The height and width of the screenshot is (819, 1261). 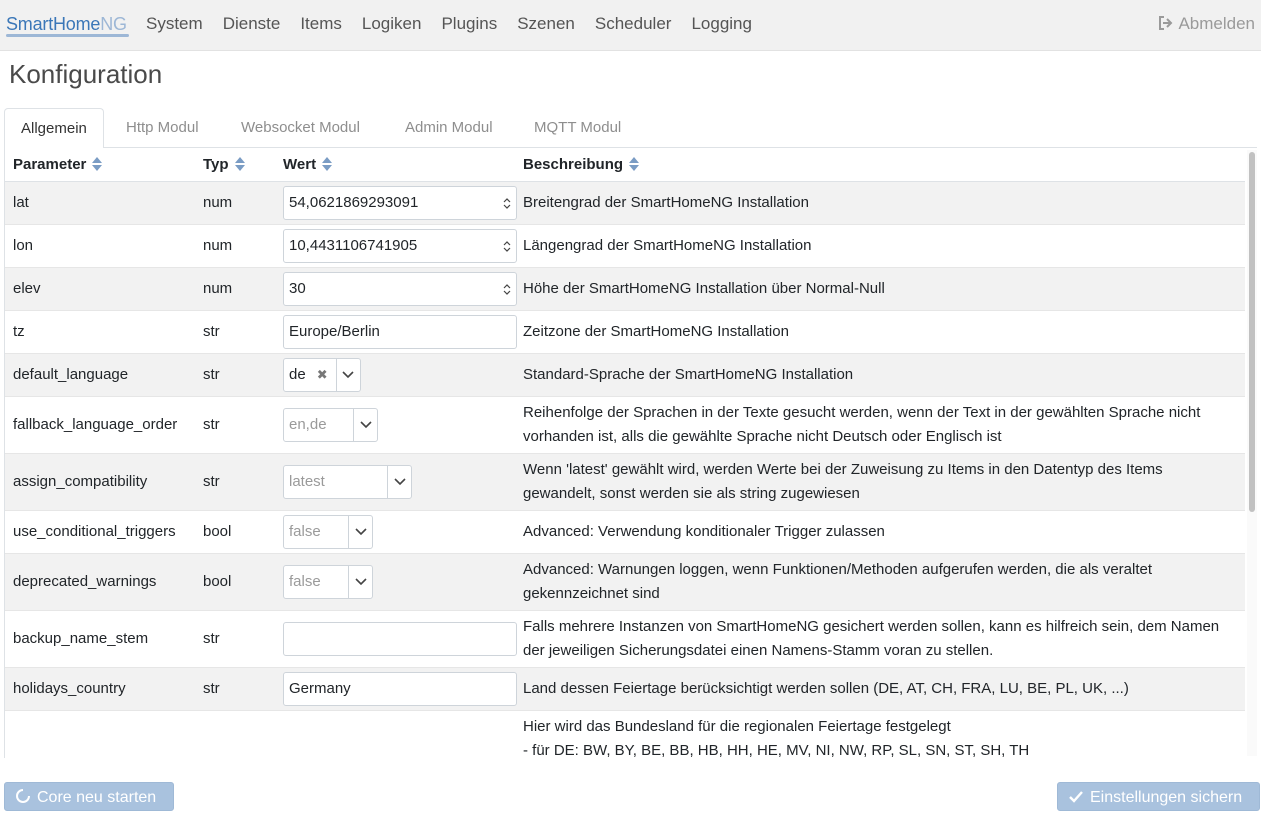 I want to click on tab-admin-modul: Admin Modul, so click(x=449, y=128).